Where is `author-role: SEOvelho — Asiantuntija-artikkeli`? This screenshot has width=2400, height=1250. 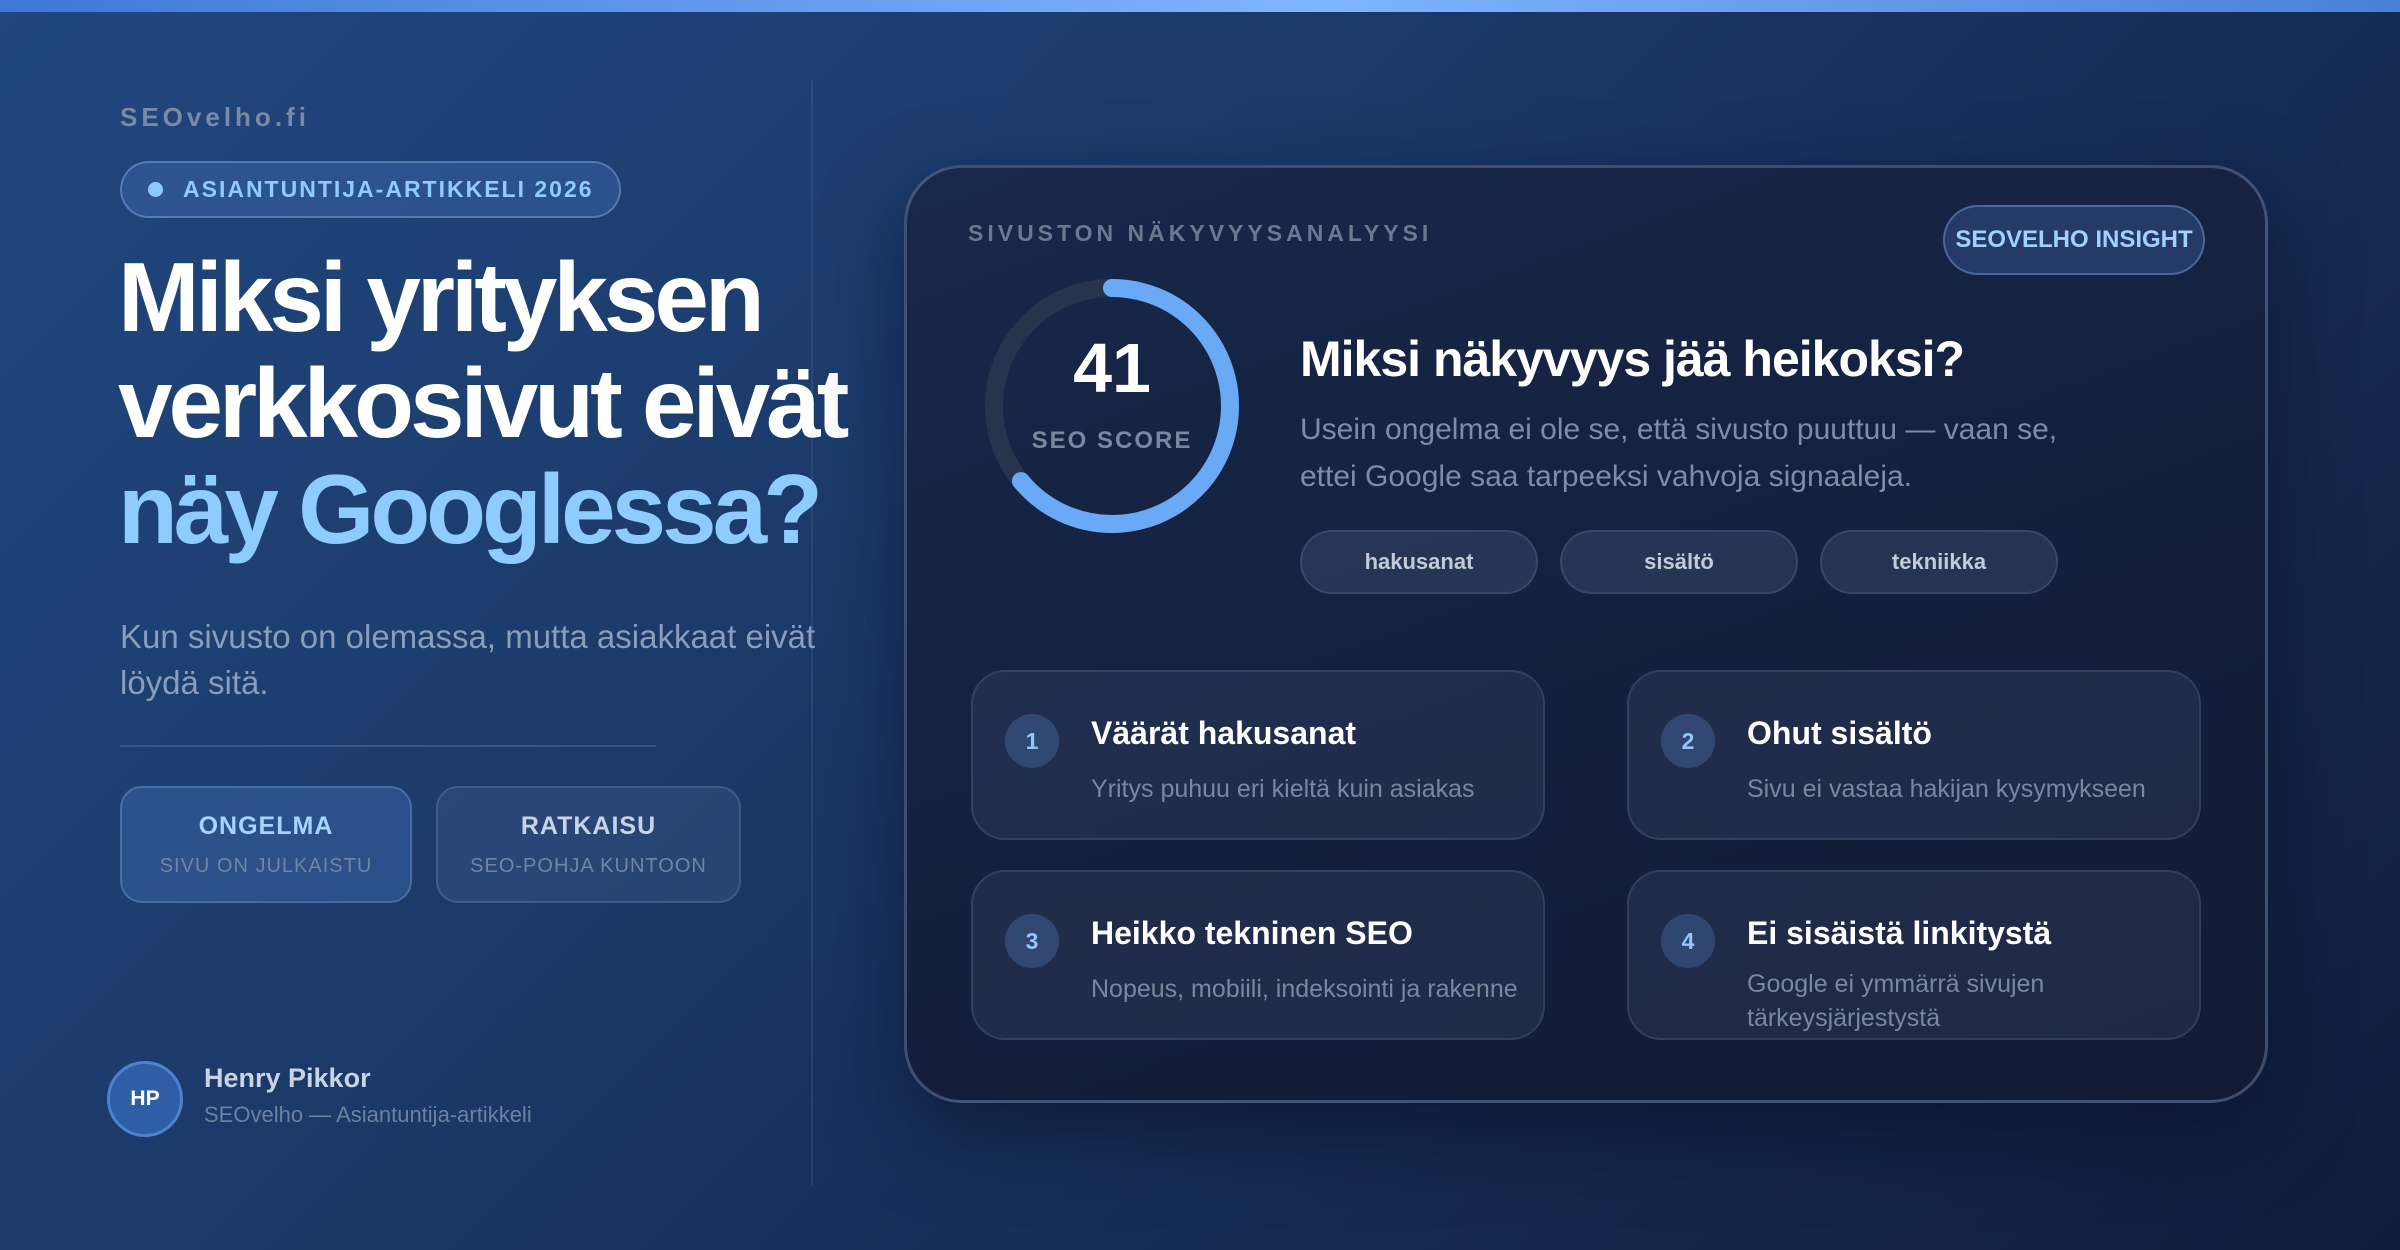
author-role: SEOvelho — Asiantuntija-artikkeli is located at coordinates (368, 1114).